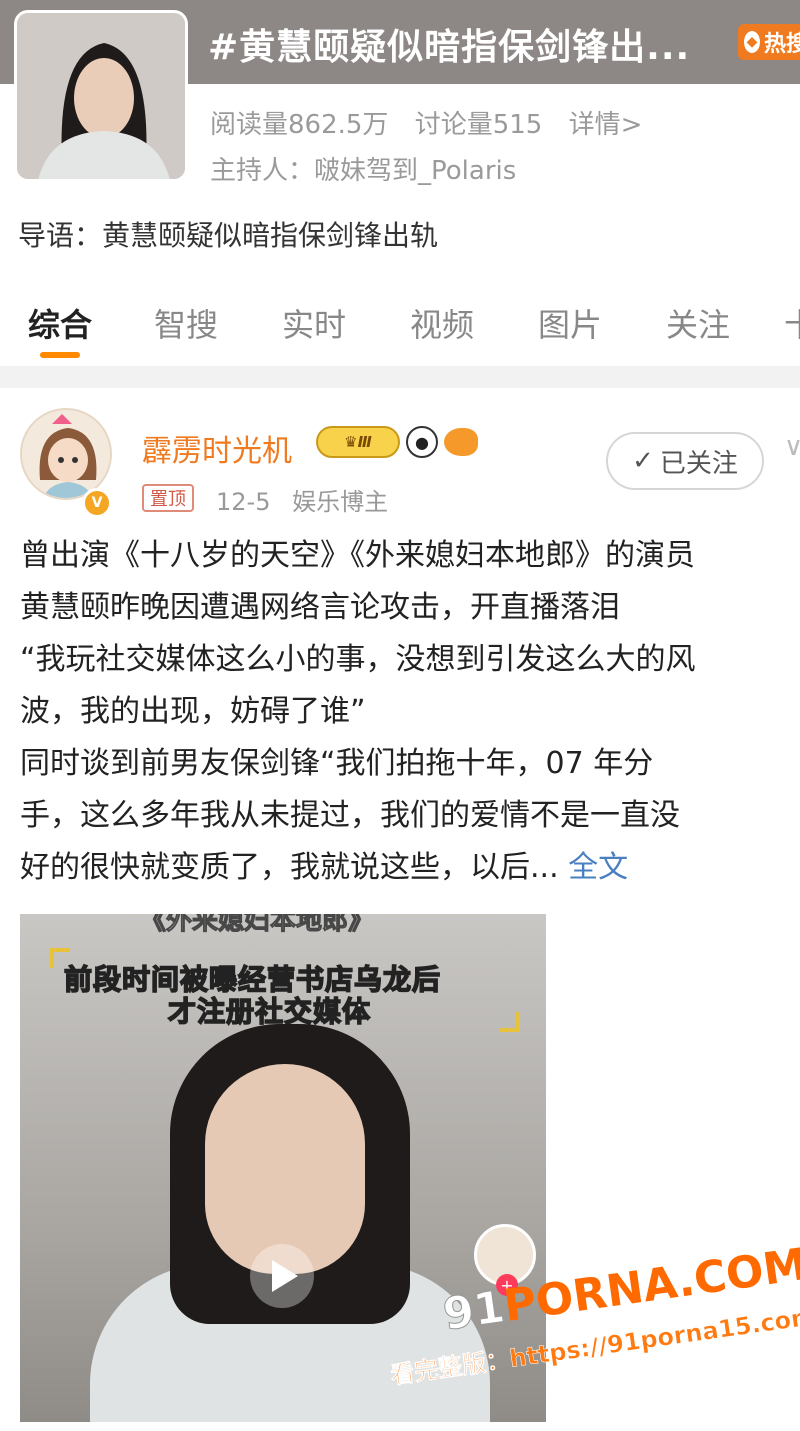  What do you see at coordinates (478, 125) in the screenshot?
I see `discussion-count: 讨论量515` at bounding box center [478, 125].